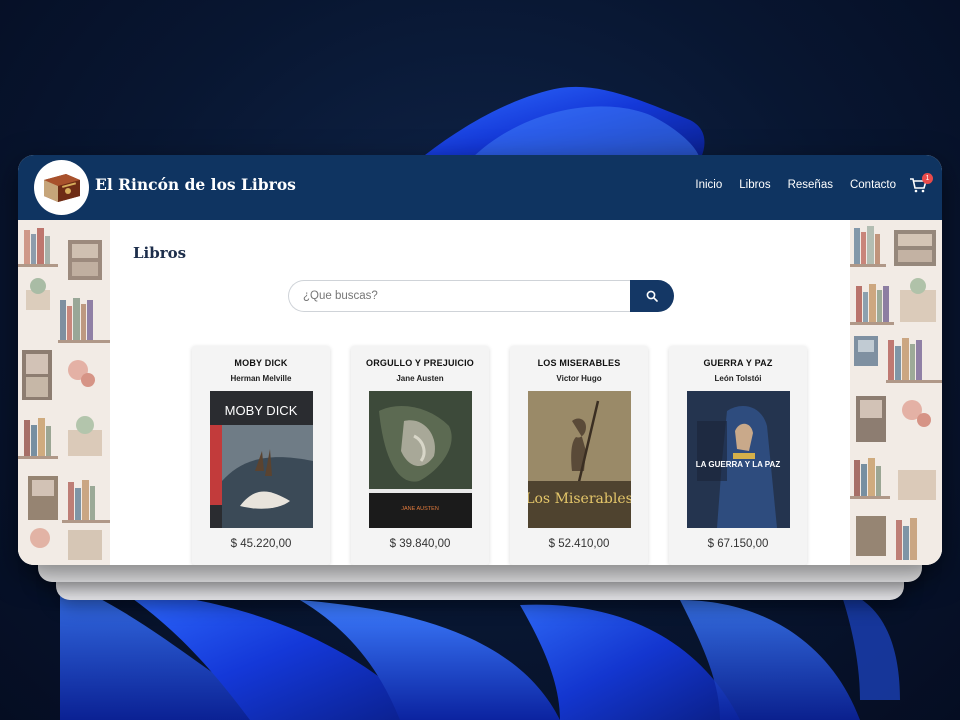 This screenshot has width=960, height=720. Describe the element at coordinates (579, 378) in the screenshot. I see `book-author: Victor Hugo` at that location.